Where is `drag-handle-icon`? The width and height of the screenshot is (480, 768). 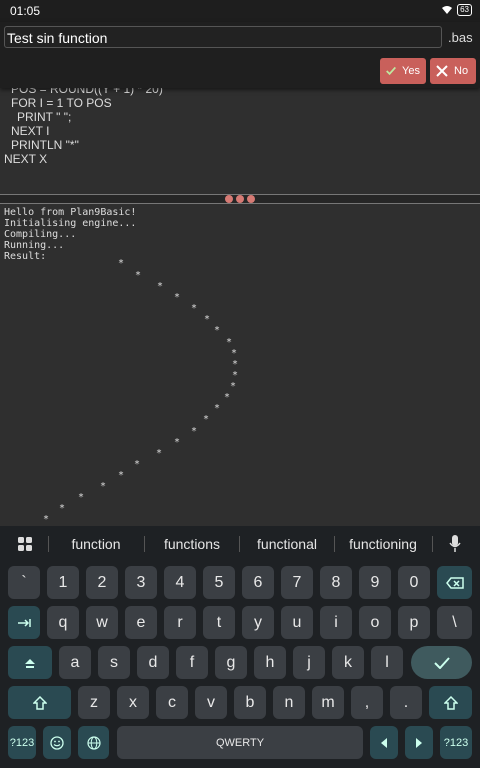 drag-handle-icon is located at coordinates (240, 199).